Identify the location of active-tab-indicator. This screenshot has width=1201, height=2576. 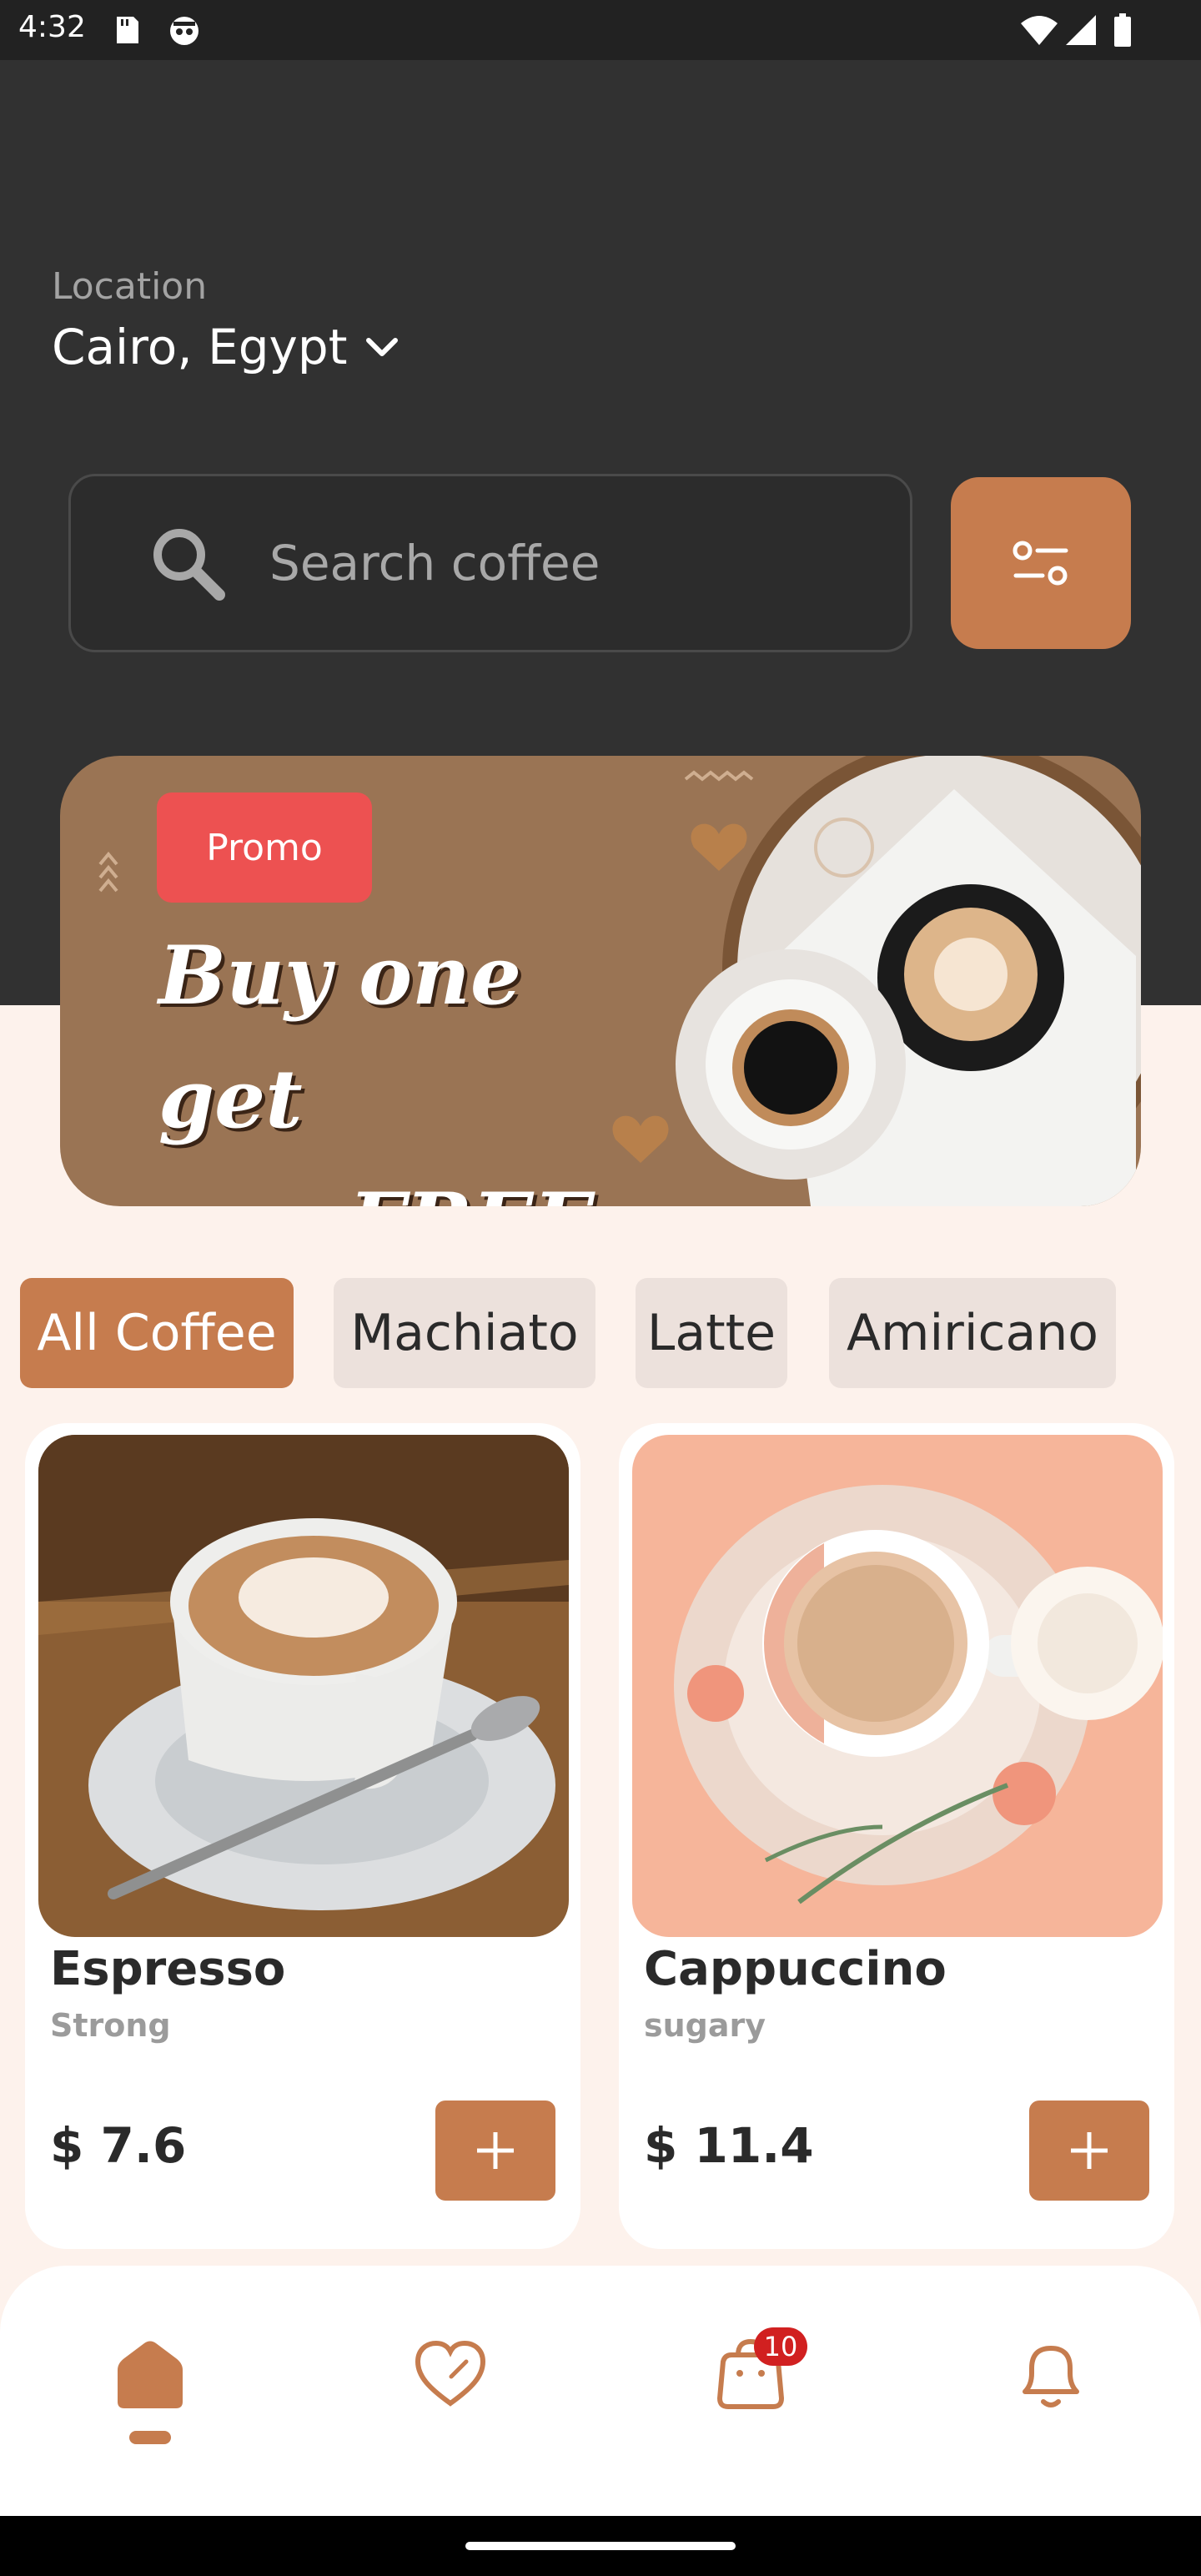
(150, 2437).